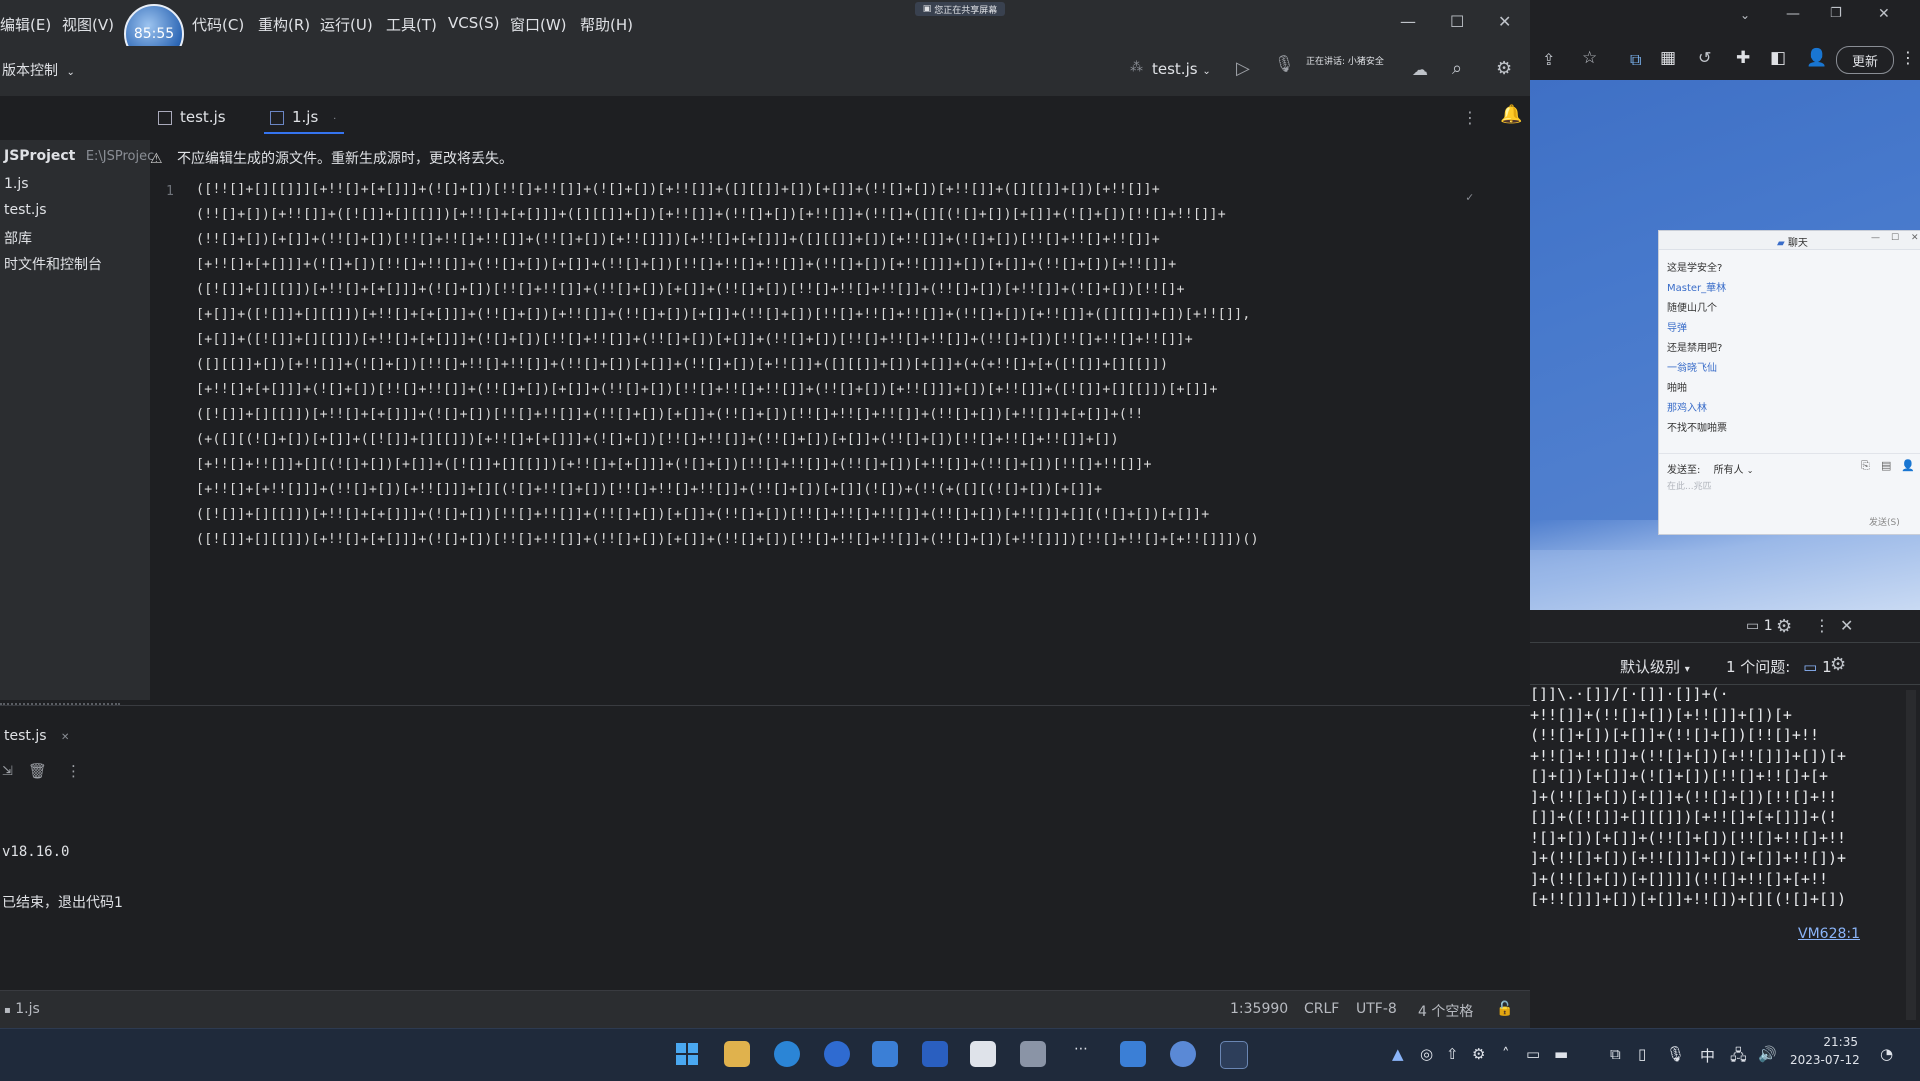 The image size is (1920, 1081). What do you see at coordinates (606, 24) in the screenshot?
I see `menu-help: 帮助(H)` at bounding box center [606, 24].